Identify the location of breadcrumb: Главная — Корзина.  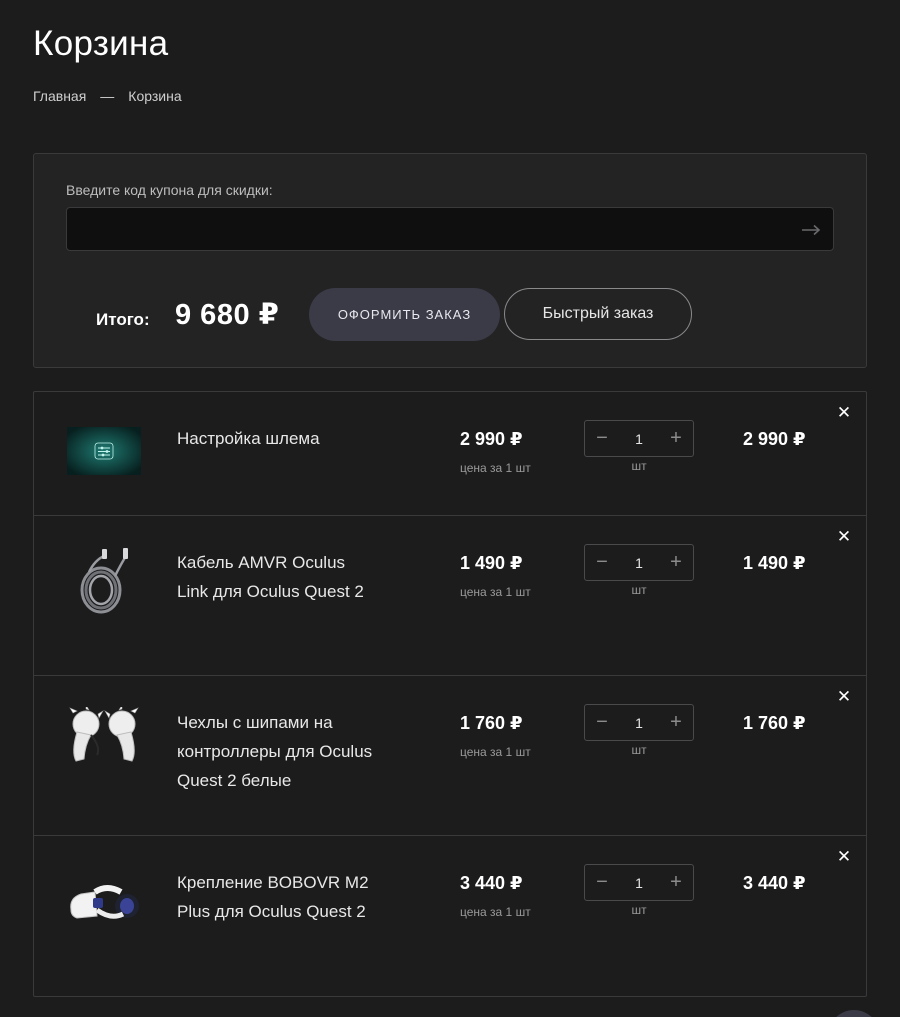
(107, 96).